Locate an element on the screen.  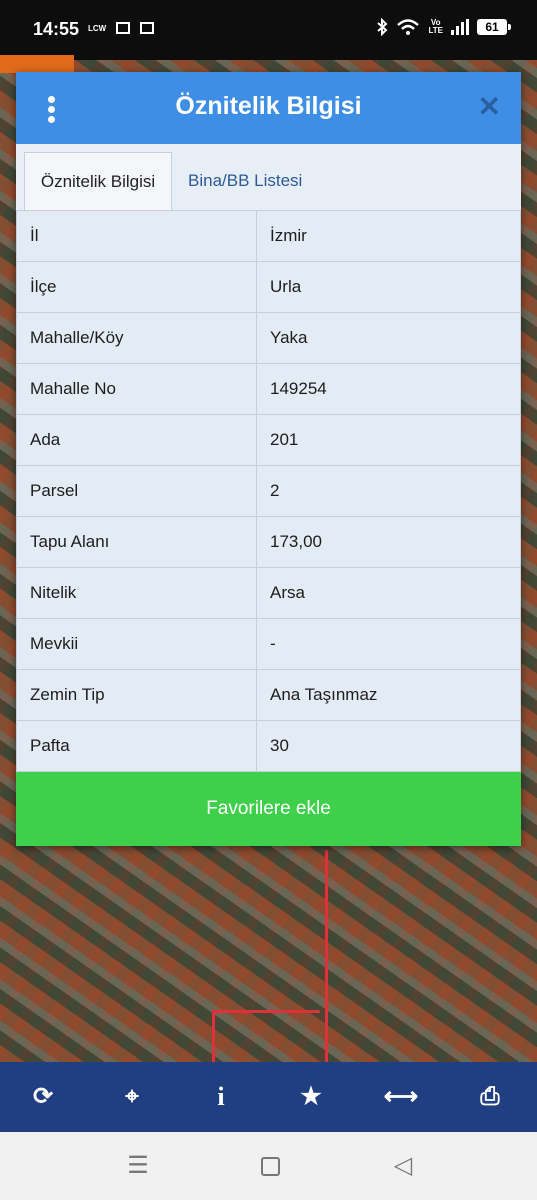
table-row: Ada 201 is located at coordinates (268, 440).